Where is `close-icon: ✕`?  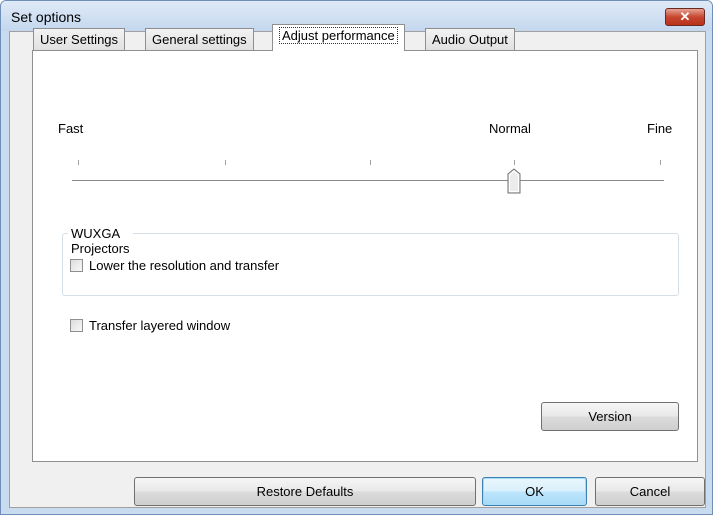 close-icon: ✕ is located at coordinates (685, 16).